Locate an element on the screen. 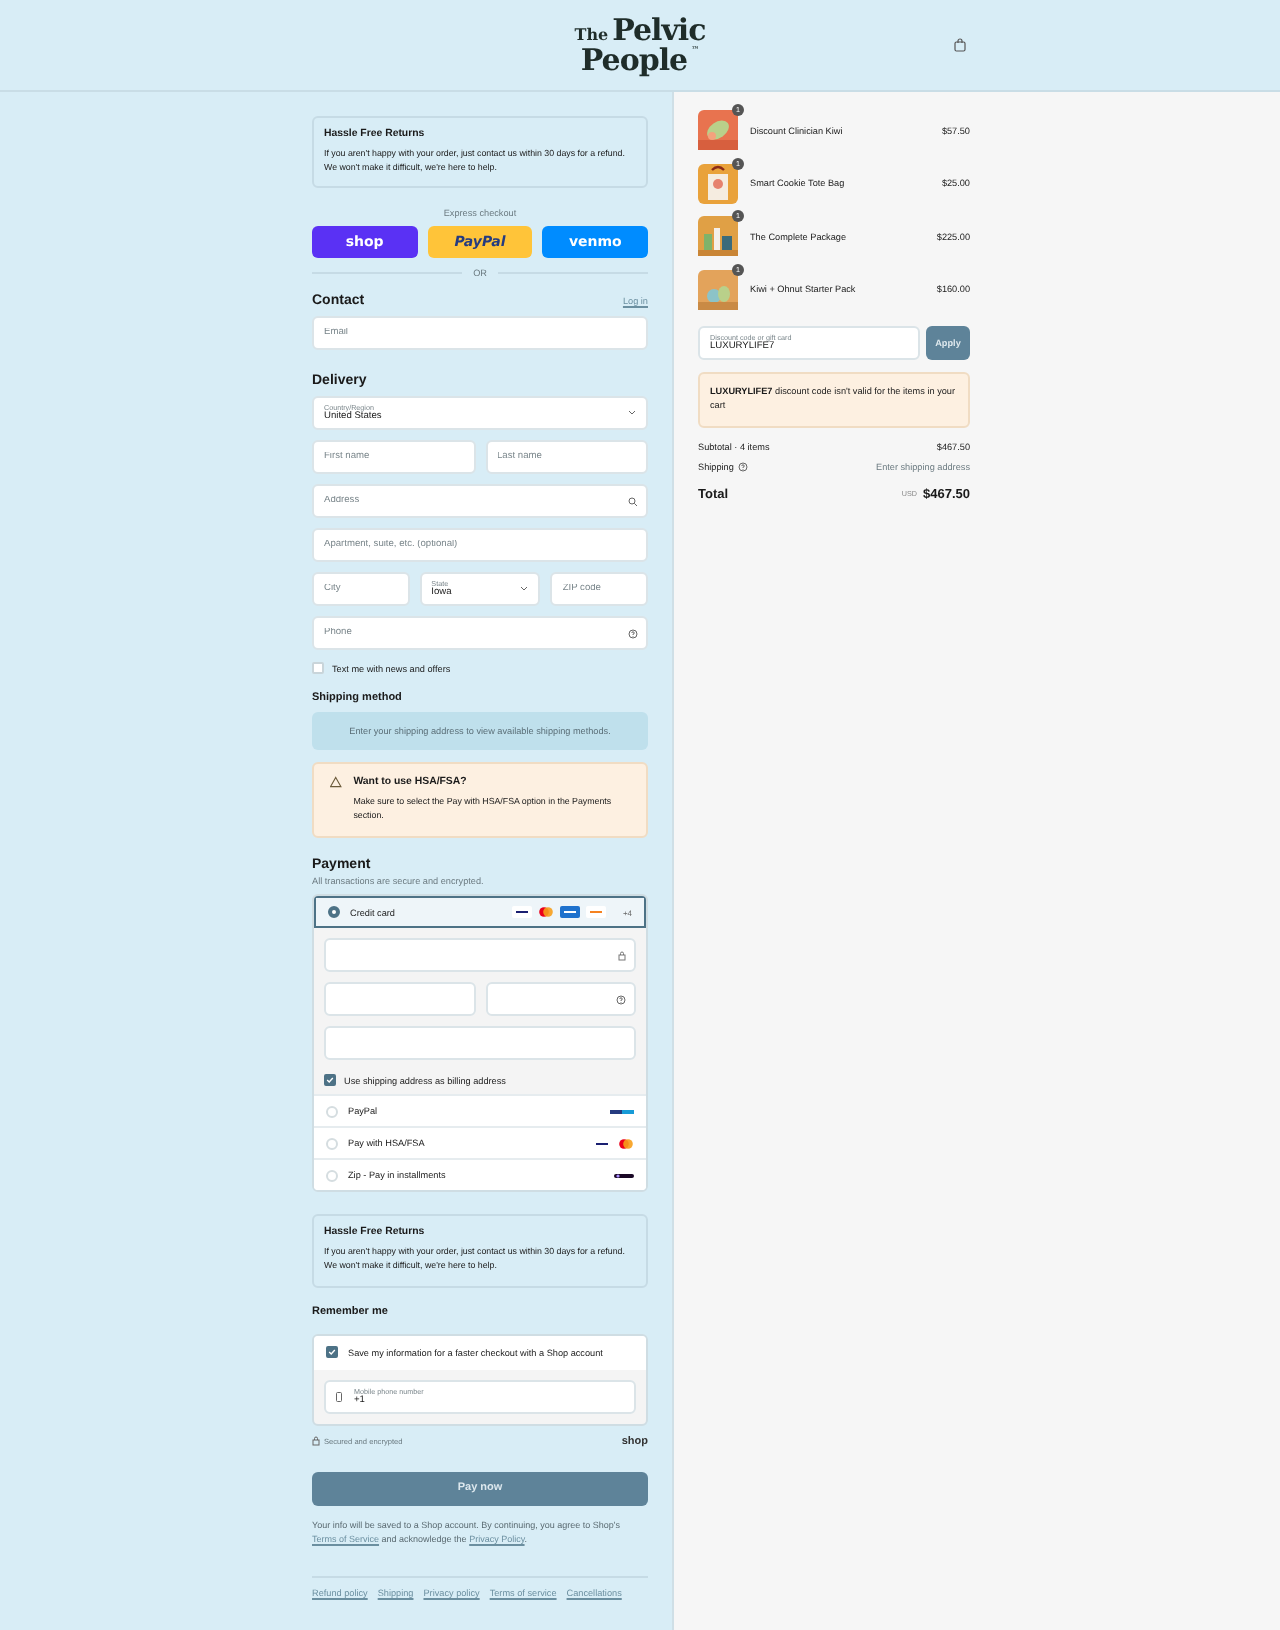 The height and width of the screenshot is (1630, 1280). card-number-field is located at coordinates (480, 955).